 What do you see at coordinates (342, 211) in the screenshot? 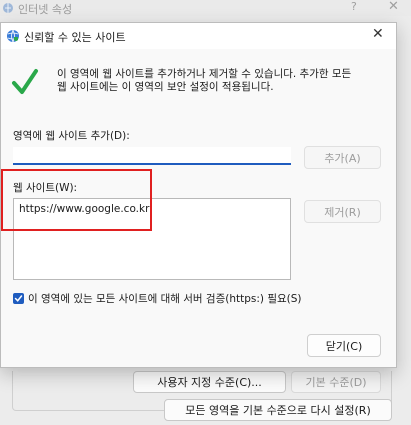
I see `remove-button: 제거(R)` at bounding box center [342, 211].